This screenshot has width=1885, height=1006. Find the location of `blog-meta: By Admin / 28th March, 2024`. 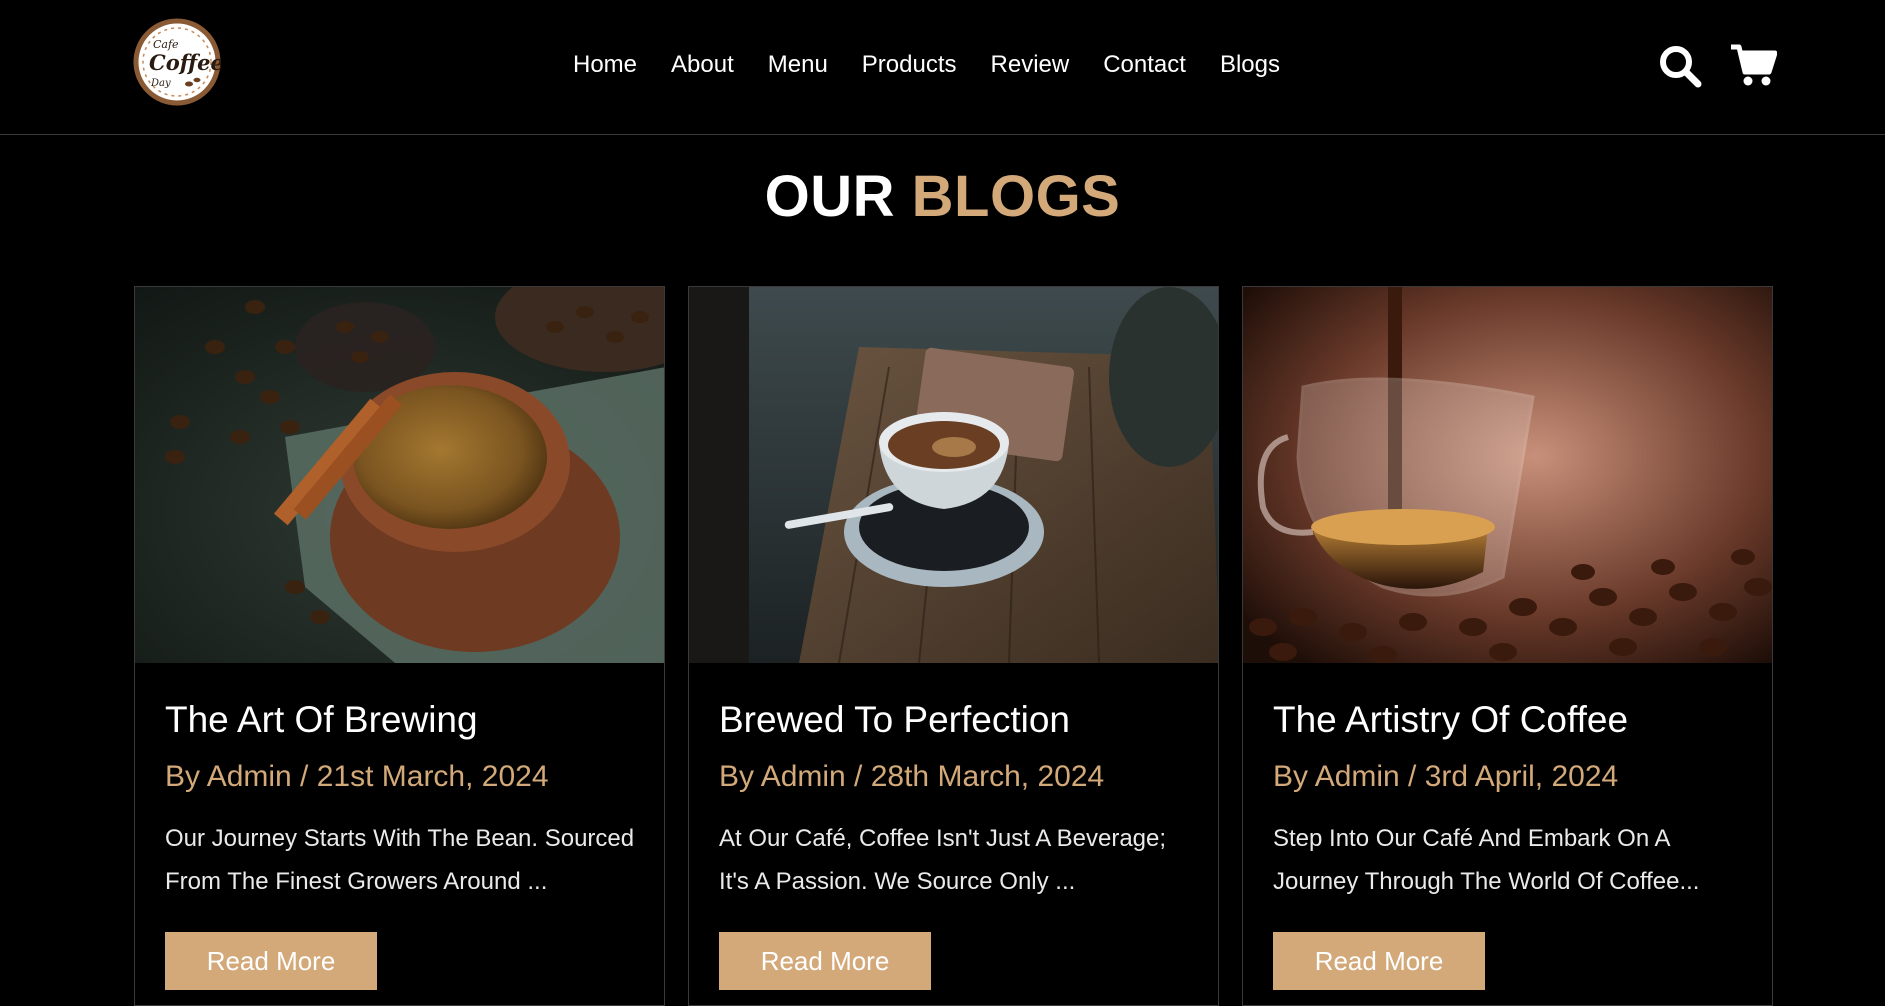

blog-meta: By Admin / 28th March, 2024 is located at coordinates (912, 776).